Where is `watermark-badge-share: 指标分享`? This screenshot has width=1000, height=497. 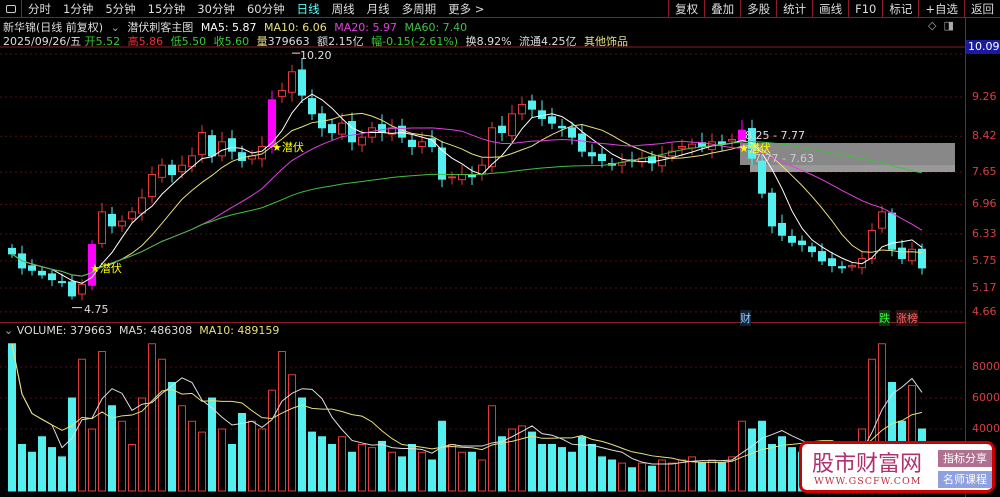 watermark-badge-share: 指标分享 is located at coordinates (965, 458).